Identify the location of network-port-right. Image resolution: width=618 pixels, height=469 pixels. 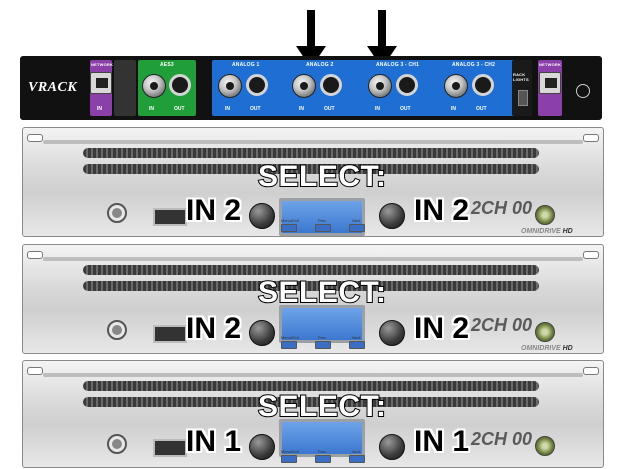
(550, 83).